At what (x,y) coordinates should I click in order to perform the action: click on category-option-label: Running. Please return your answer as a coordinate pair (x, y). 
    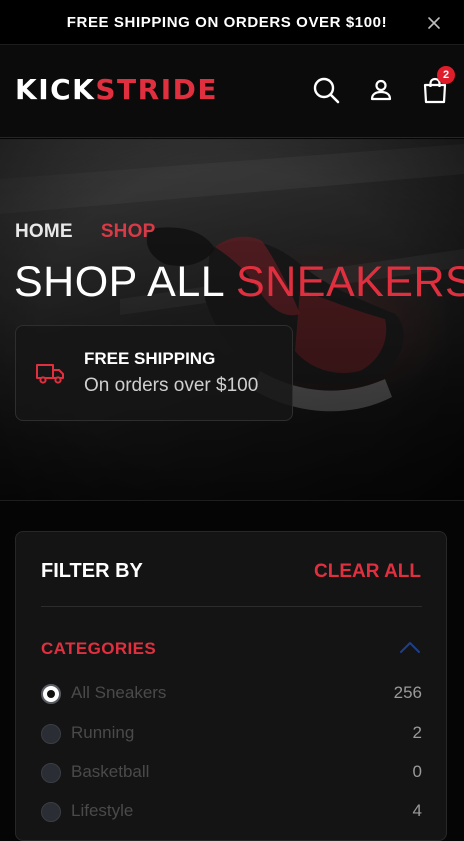
    Looking at the image, I should click on (103, 732).